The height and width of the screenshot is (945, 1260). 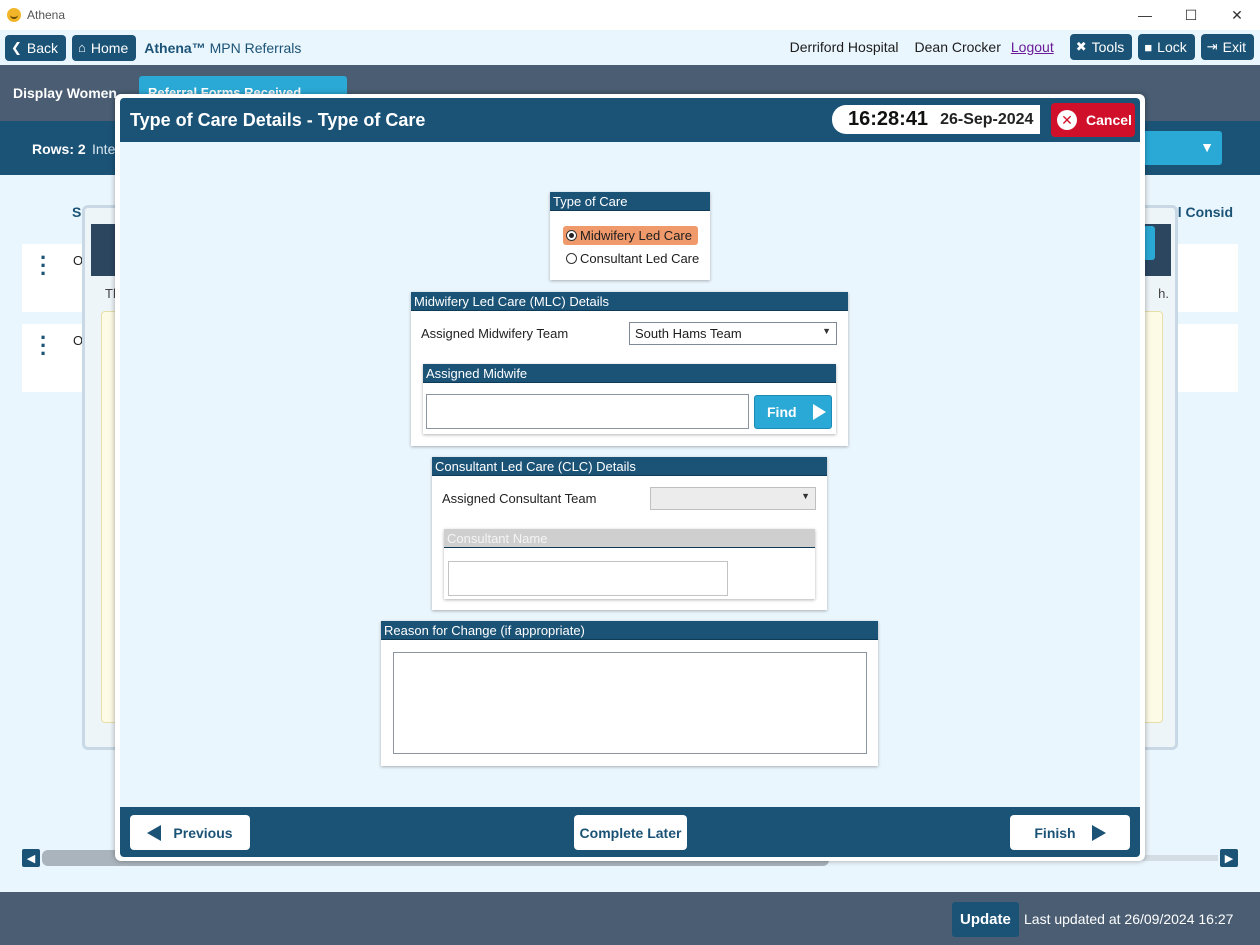 I want to click on consultant-team-label: Assigned Consultant Team, so click(x=519, y=498).